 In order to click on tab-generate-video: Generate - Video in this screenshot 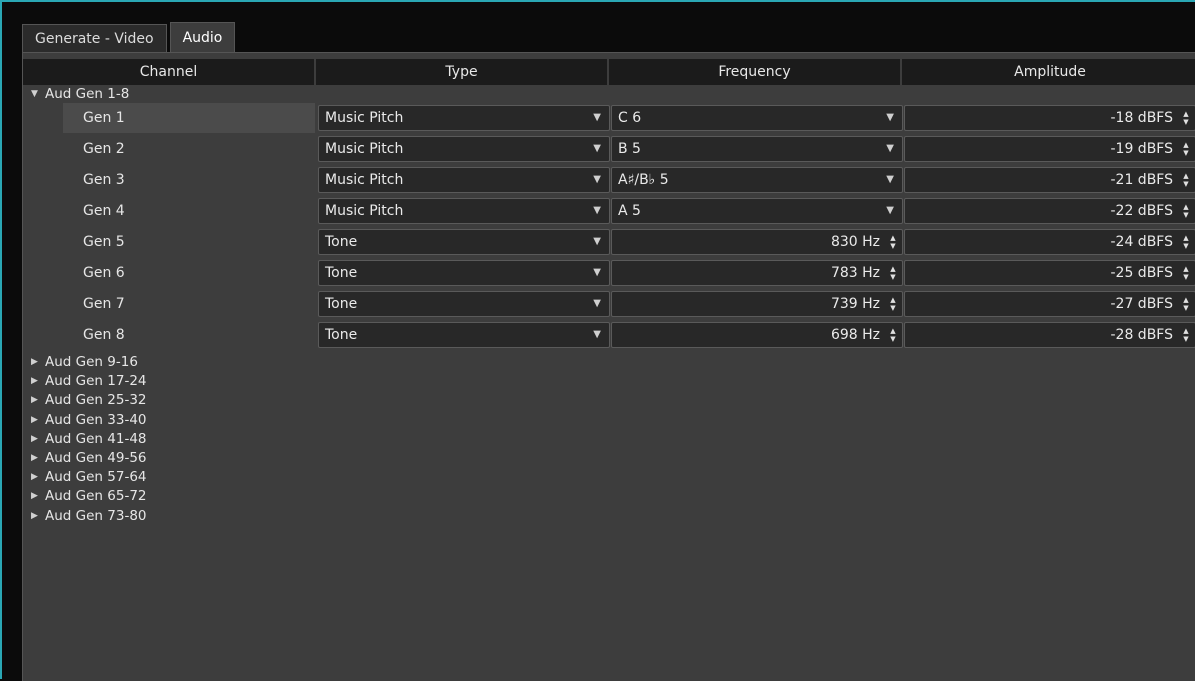, I will do `click(94, 38)`.